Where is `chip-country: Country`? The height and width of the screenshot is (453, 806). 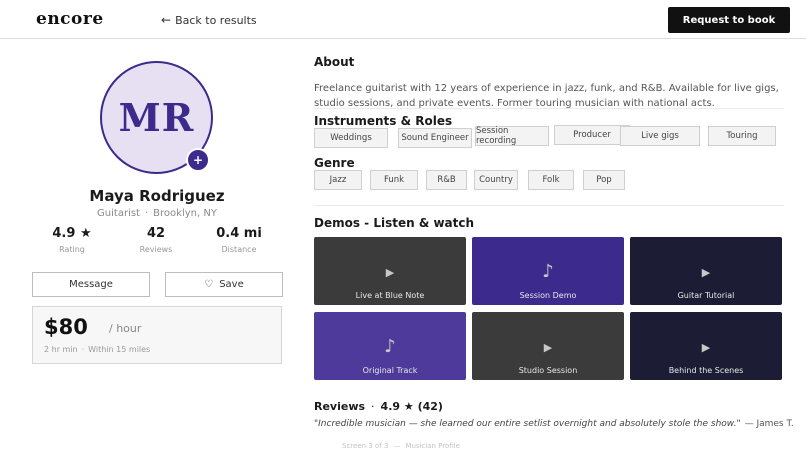 chip-country: Country is located at coordinates (496, 180).